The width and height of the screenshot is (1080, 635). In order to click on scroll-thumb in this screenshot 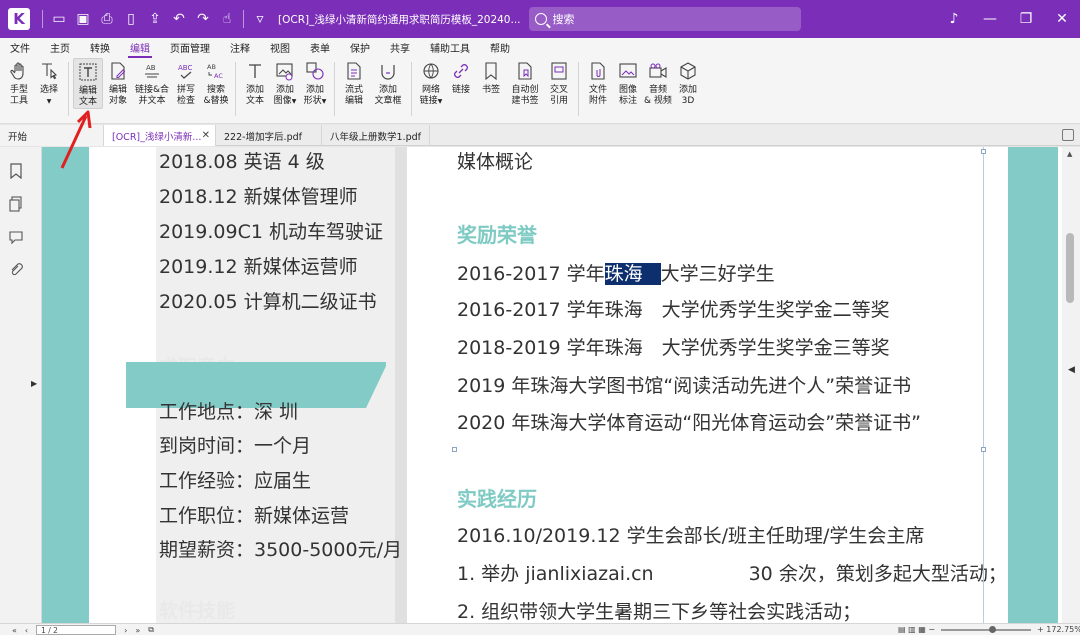, I will do `click(1070, 268)`.